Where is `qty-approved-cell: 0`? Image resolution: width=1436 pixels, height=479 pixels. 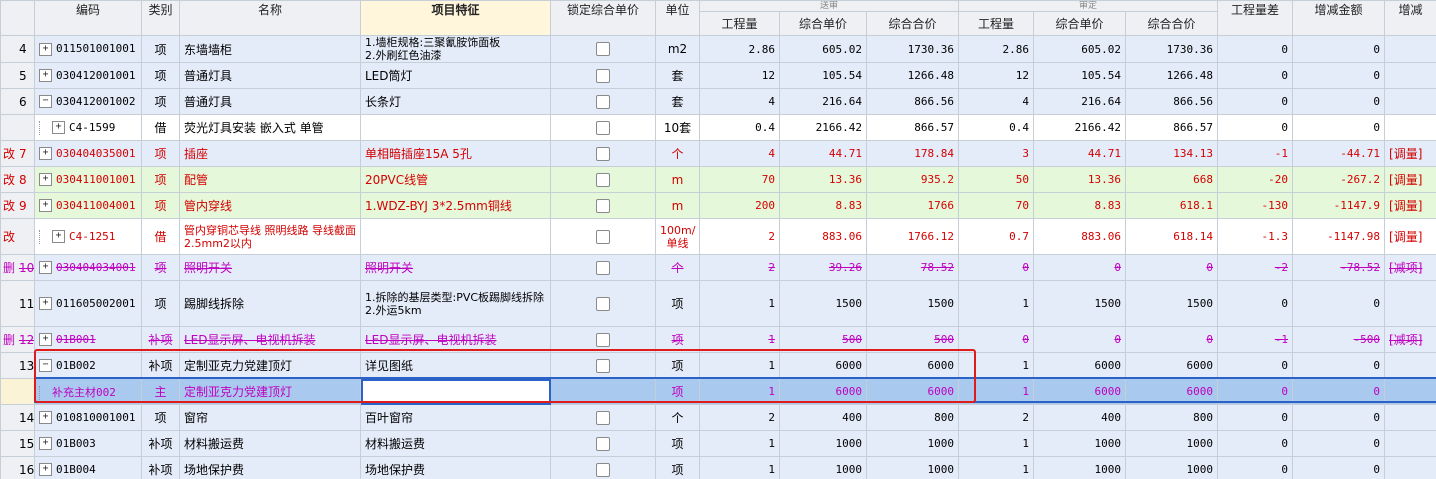
qty-approved-cell: 0 is located at coordinates (996, 267).